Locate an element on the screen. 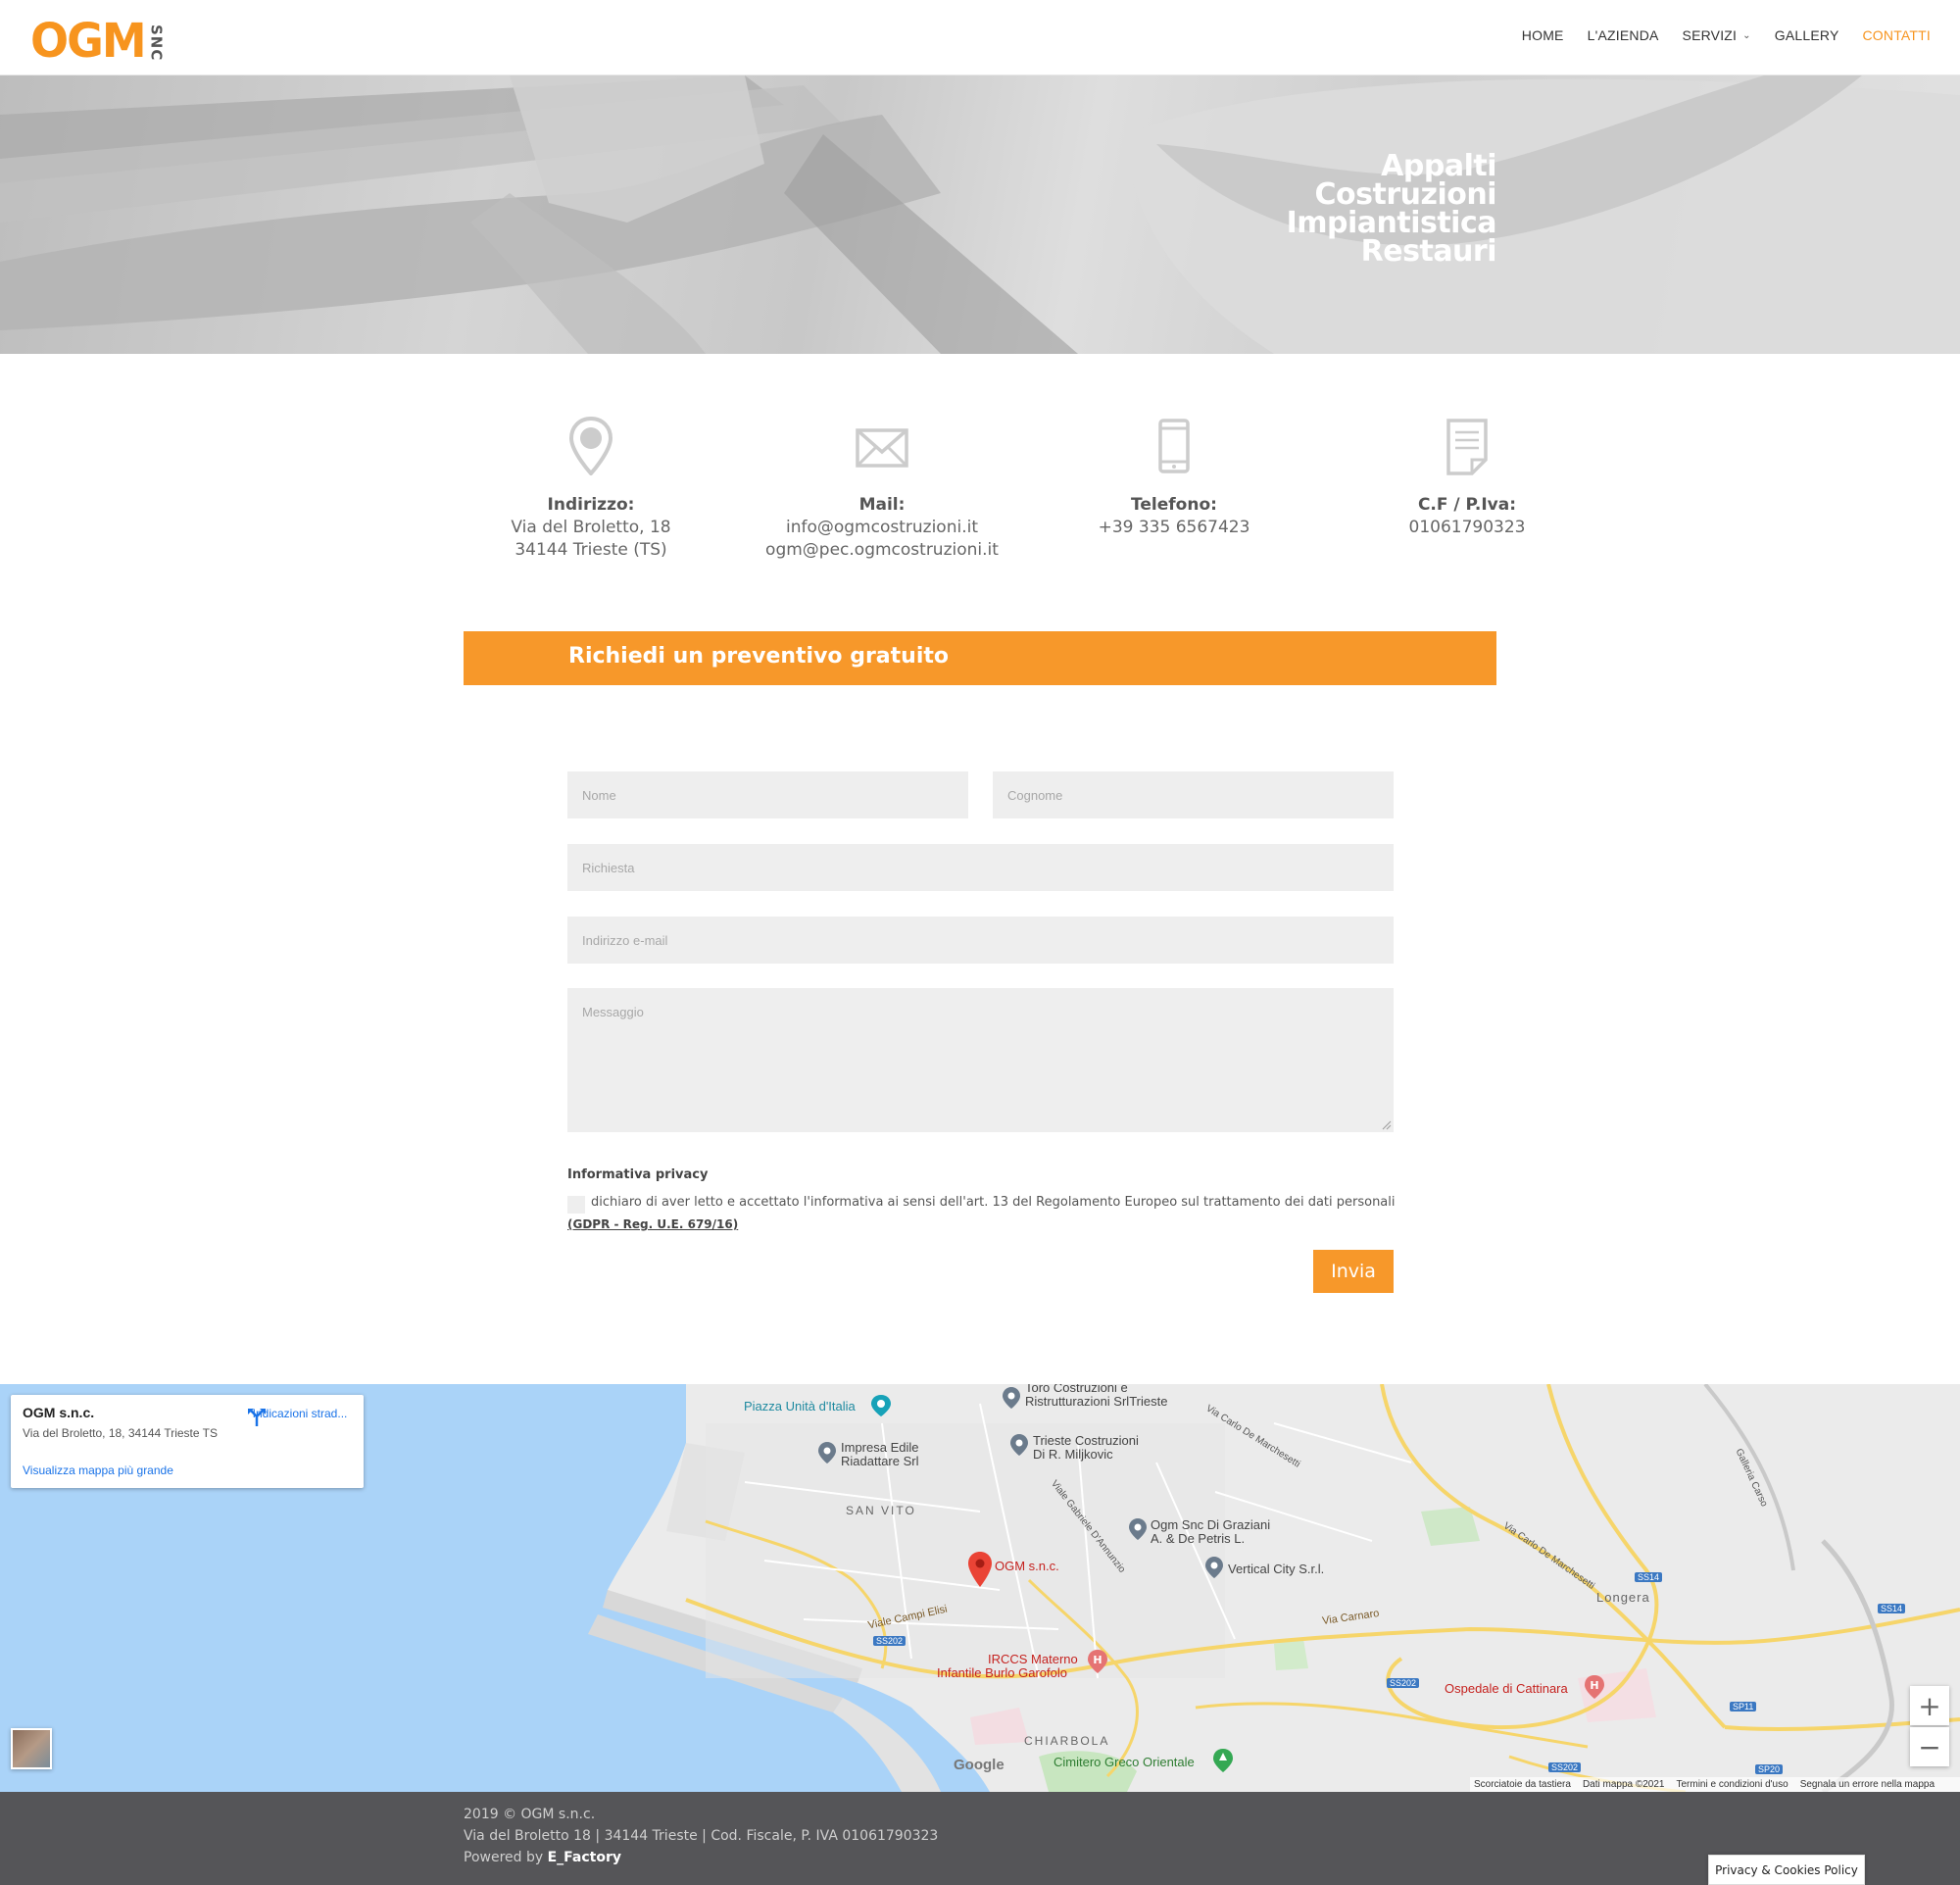  cognome-placeholder: Cognome is located at coordinates (1035, 795).